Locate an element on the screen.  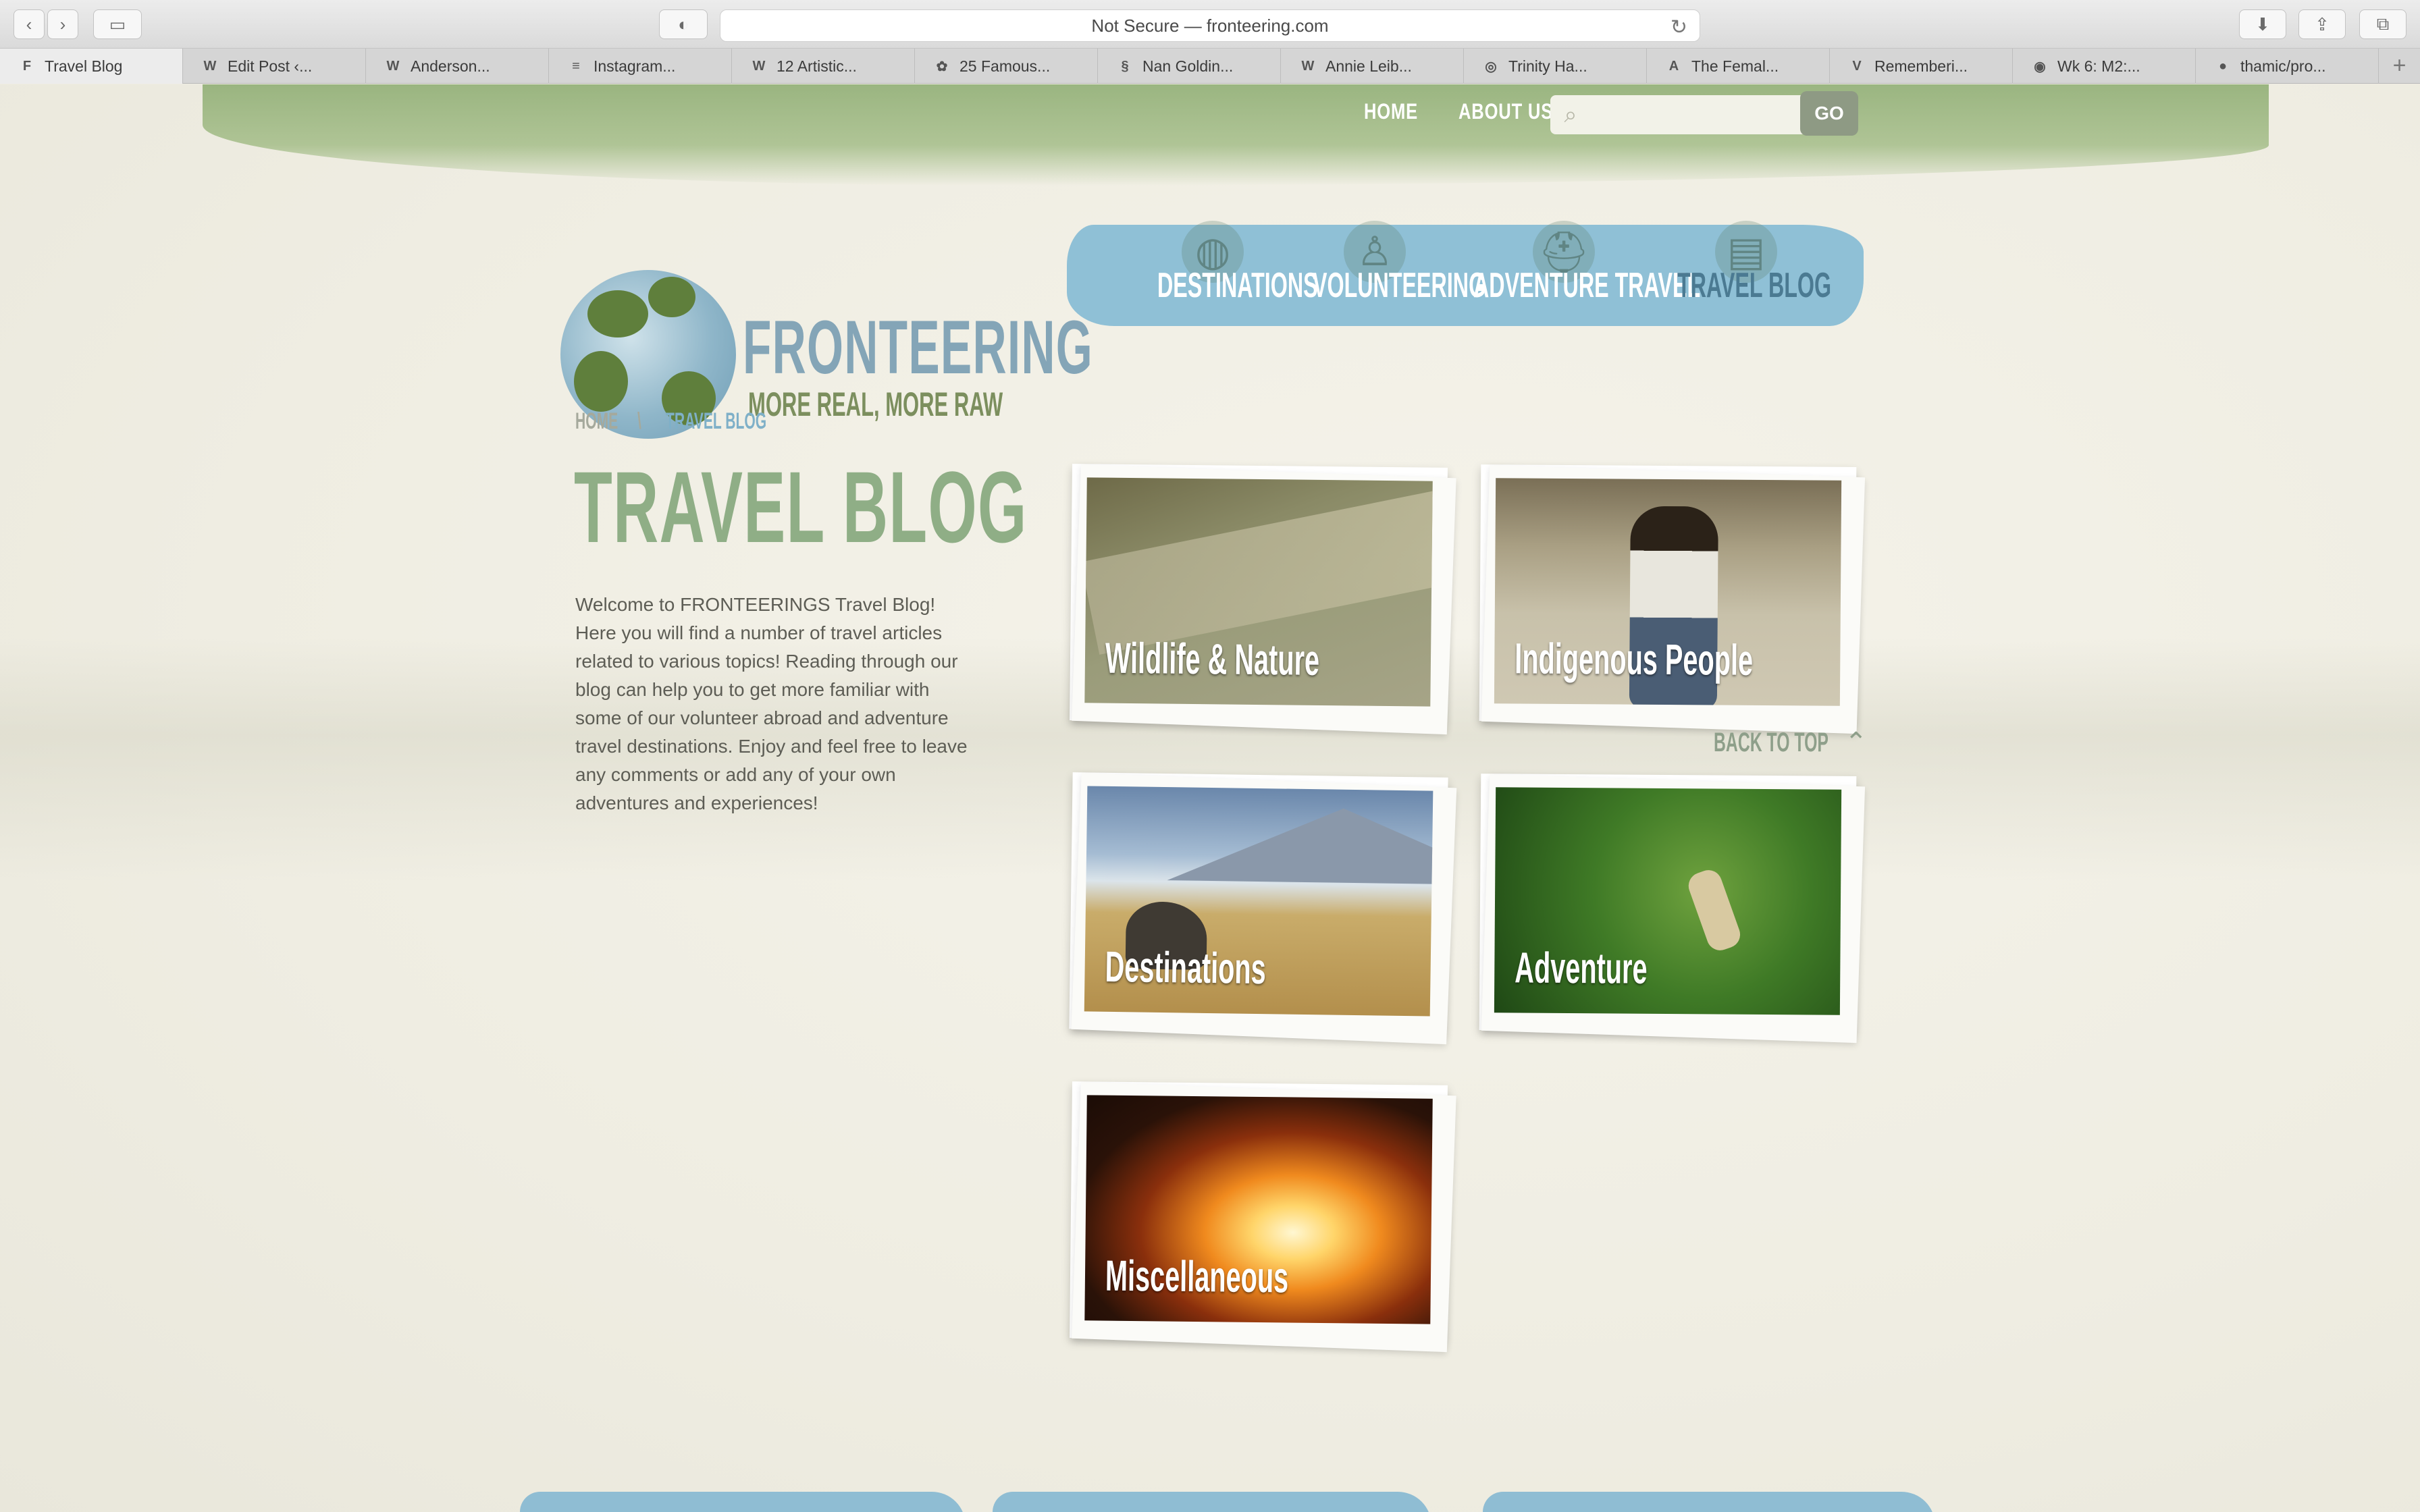
logo-title: FRONTEERING is located at coordinates (918, 347).